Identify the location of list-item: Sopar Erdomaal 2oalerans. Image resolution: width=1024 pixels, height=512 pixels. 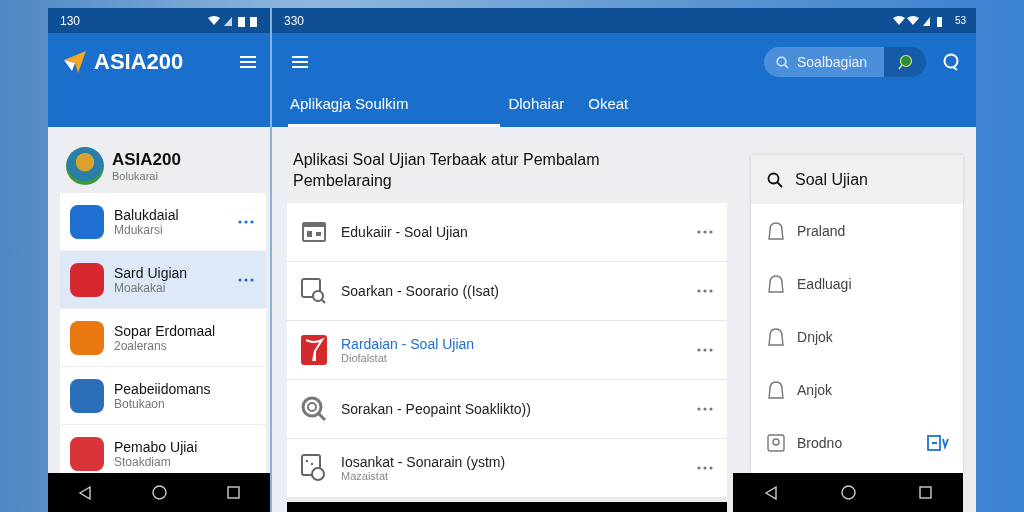
(163, 338).